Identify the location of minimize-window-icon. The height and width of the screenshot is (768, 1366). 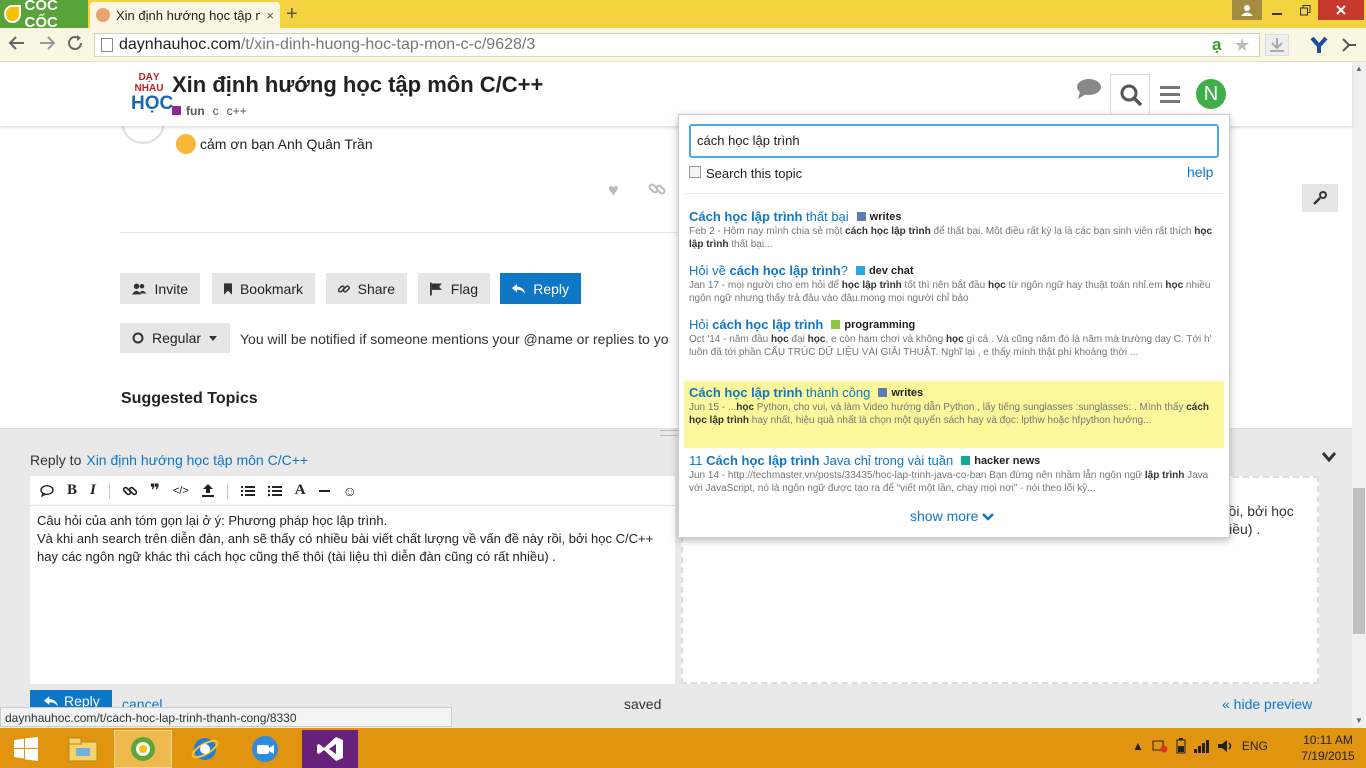
(1277, 10).